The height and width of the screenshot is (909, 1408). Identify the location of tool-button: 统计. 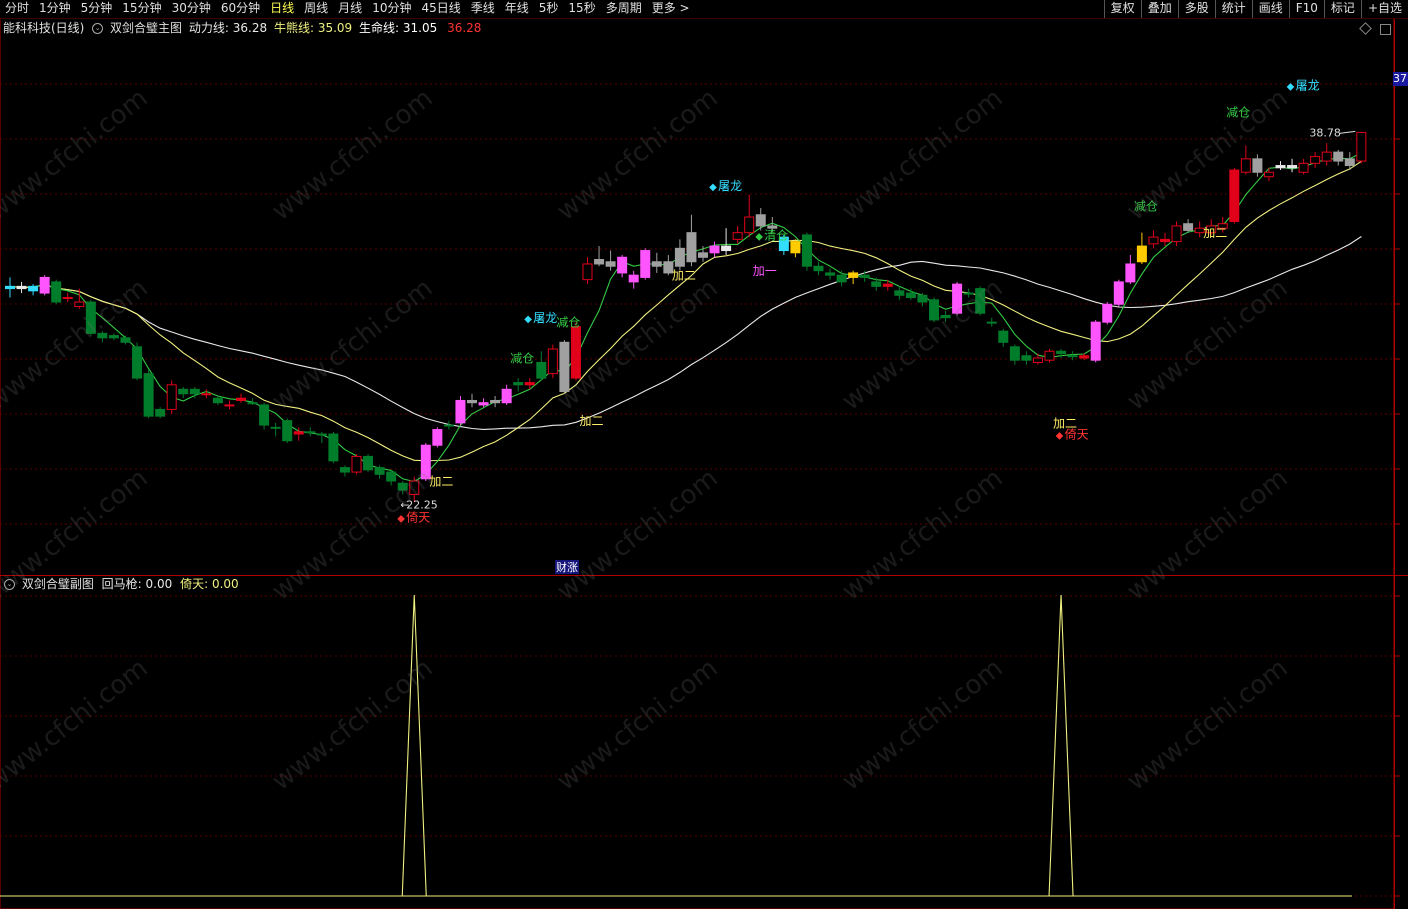
(1233, 9).